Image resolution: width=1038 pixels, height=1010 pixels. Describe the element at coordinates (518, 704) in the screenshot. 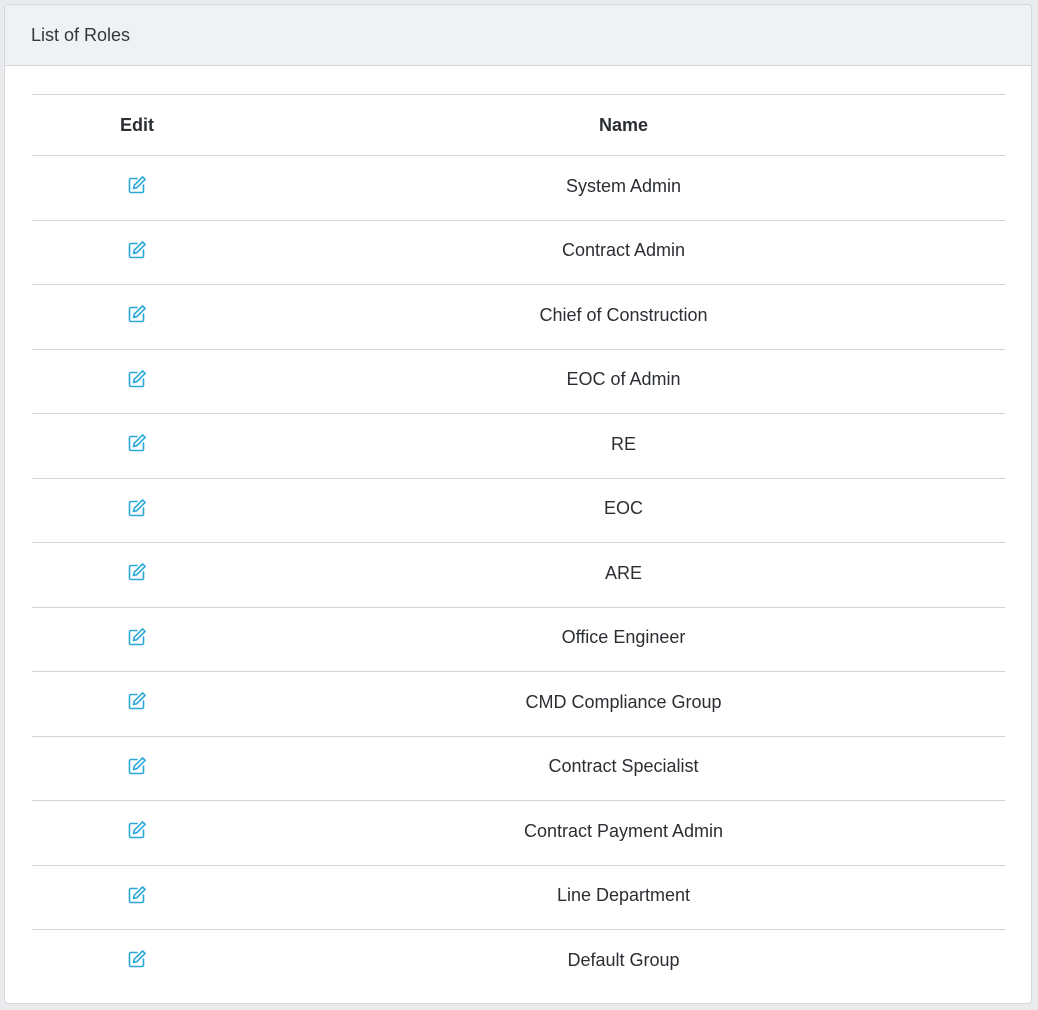

I see `table-row: CMD Compliance Group` at that location.